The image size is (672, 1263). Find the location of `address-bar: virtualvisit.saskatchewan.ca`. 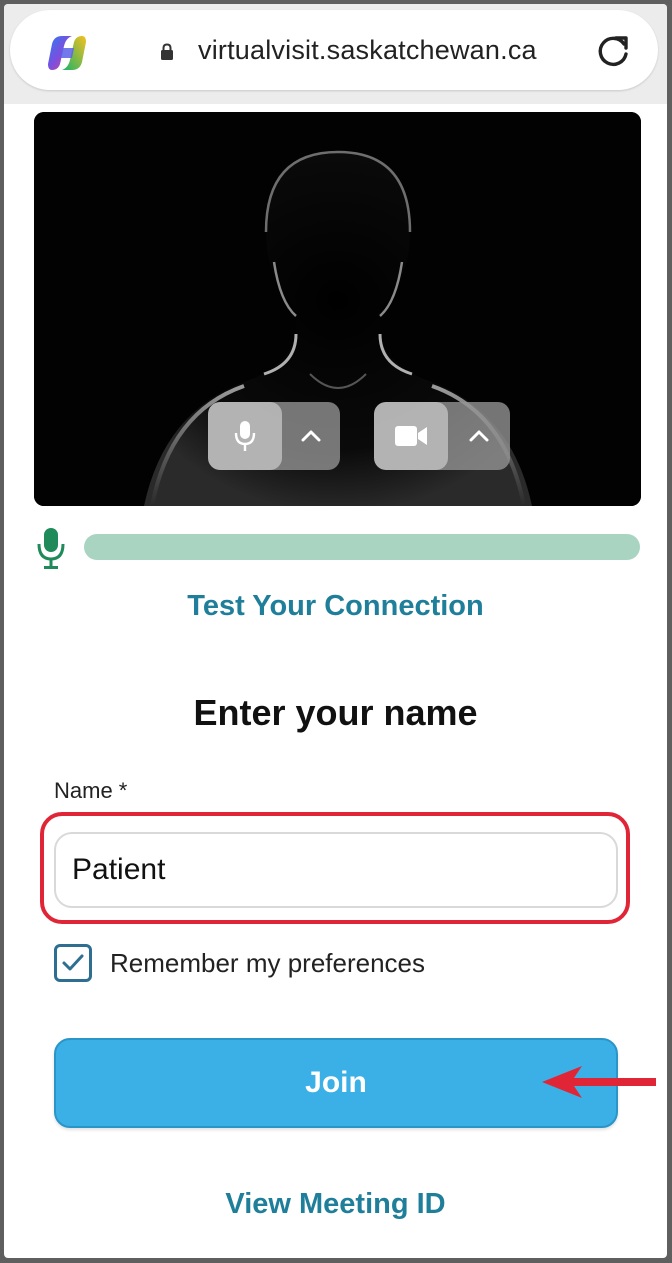

address-bar: virtualvisit.saskatchewan.ca is located at coordinates (334, 50).